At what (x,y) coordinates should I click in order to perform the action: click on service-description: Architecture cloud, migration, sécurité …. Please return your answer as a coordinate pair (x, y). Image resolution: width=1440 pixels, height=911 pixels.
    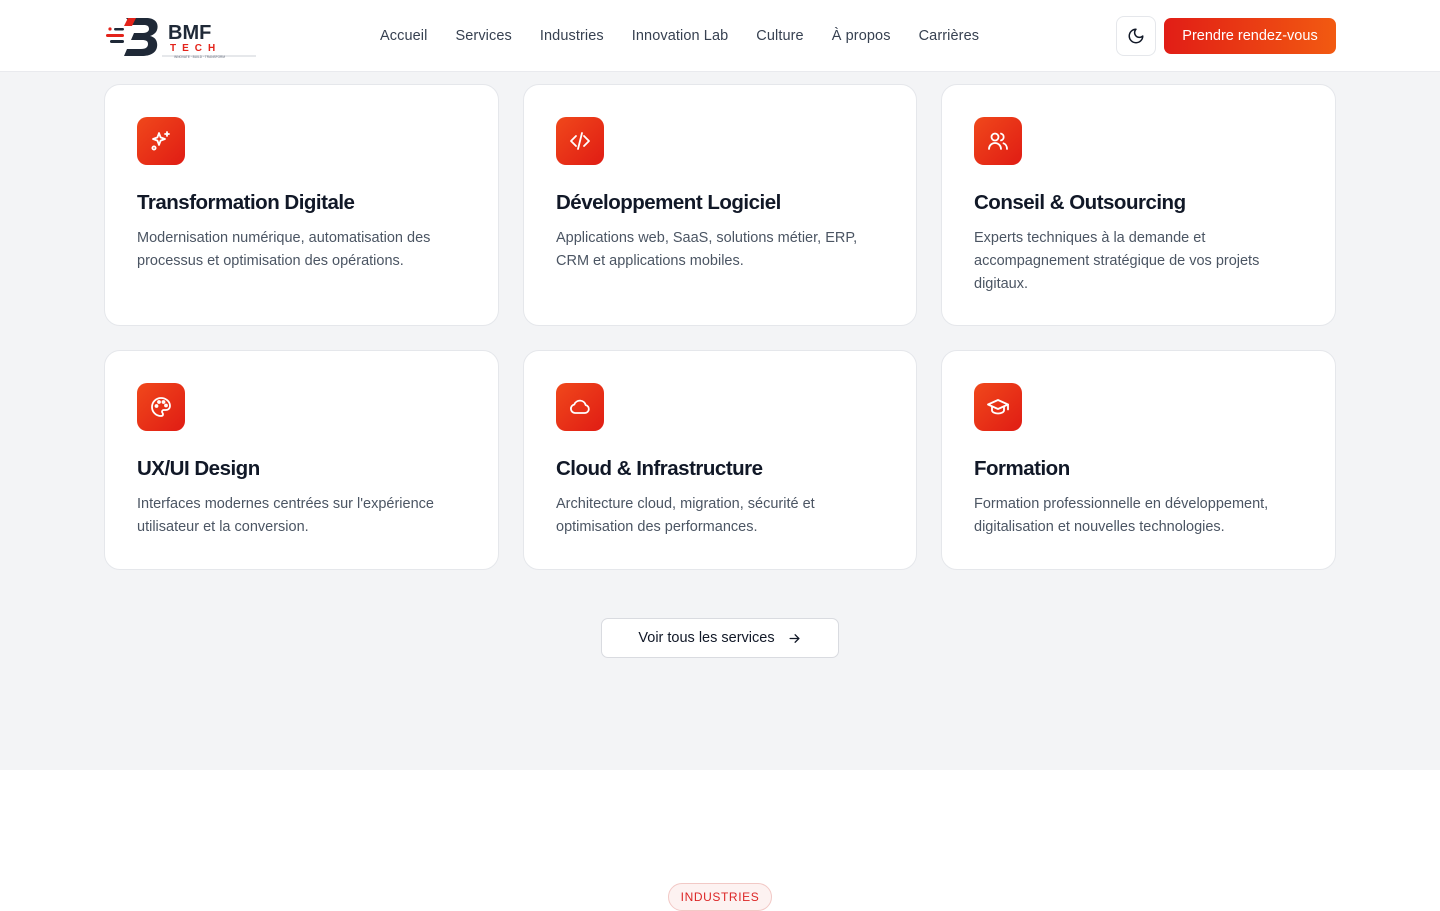
    Looking at the image, I should click on (685, 515).